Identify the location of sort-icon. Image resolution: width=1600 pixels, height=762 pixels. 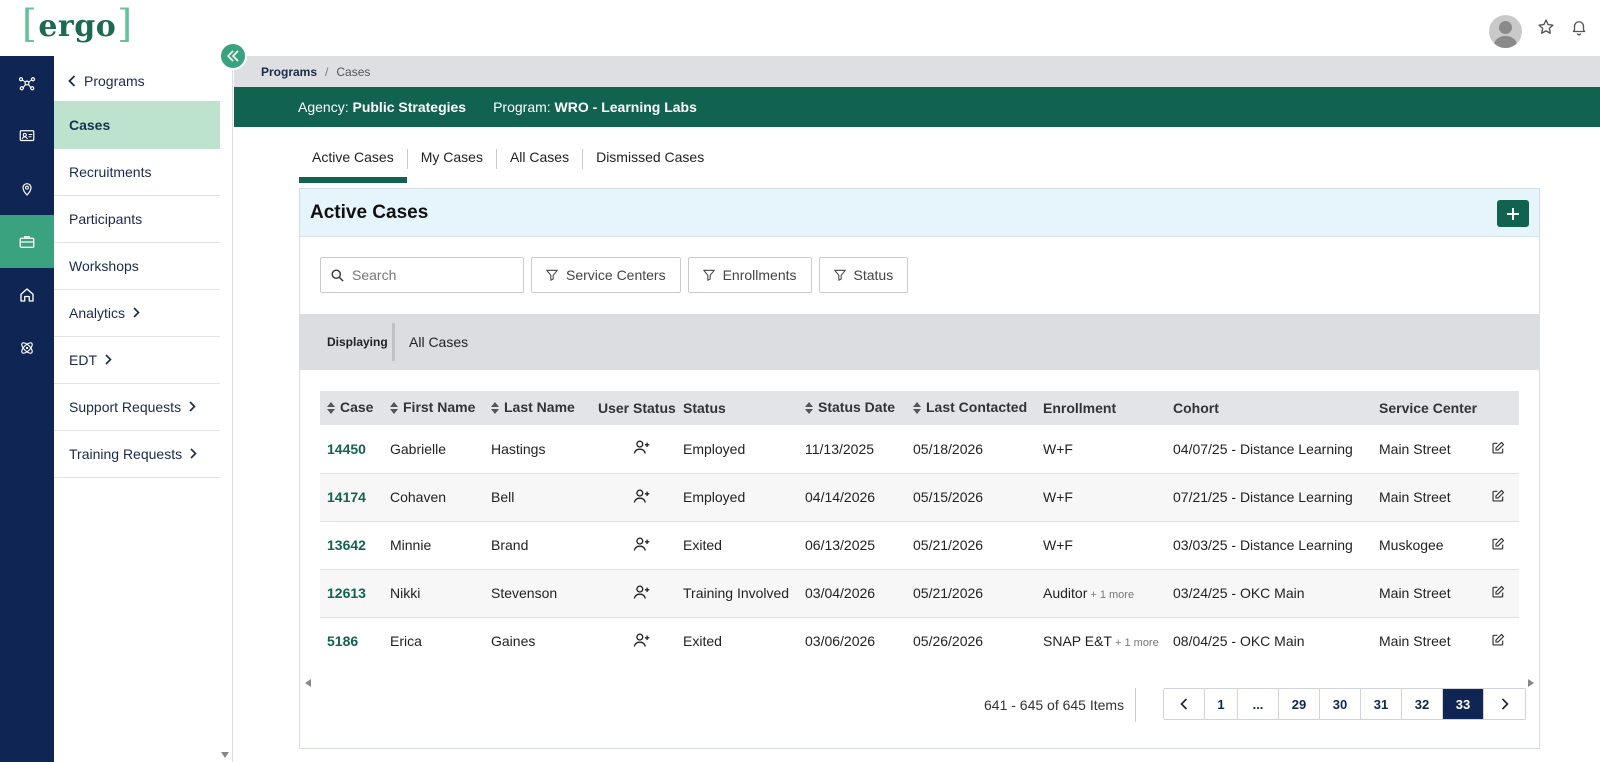
(917, 409).